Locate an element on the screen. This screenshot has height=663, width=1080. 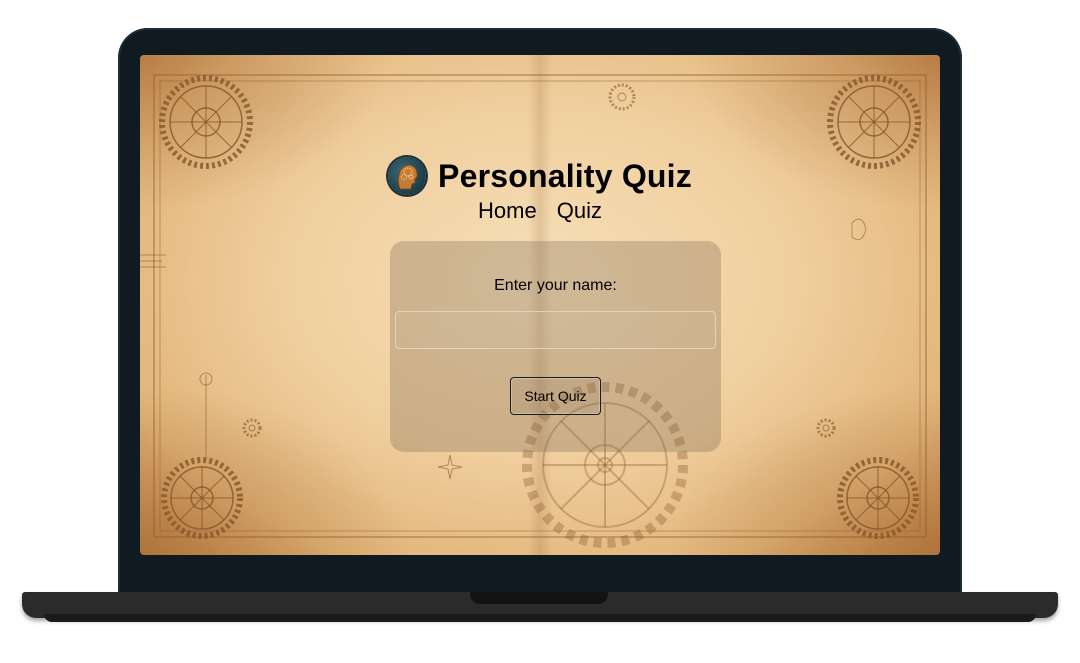
site-header: Personality Quiz is located at coordinates (540, 176).